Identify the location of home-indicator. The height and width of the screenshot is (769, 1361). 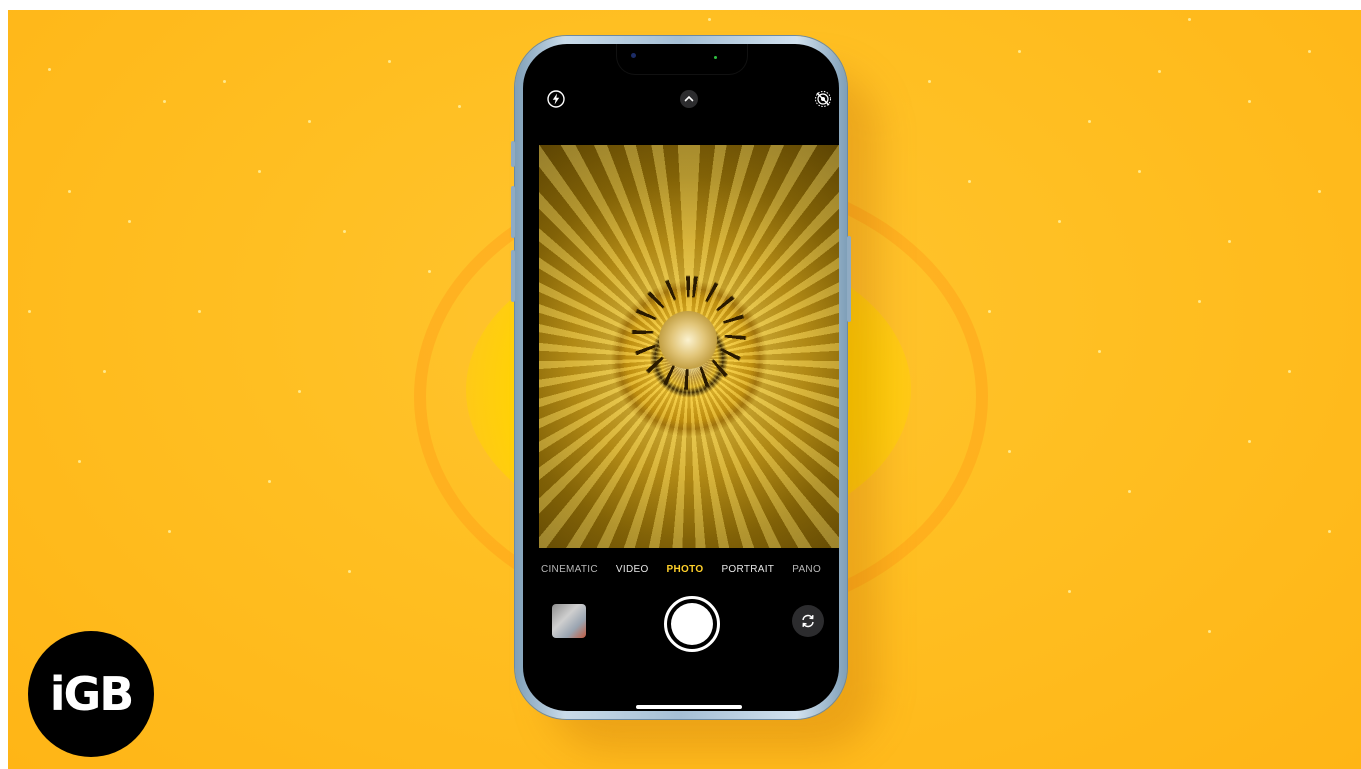
(689, 707).